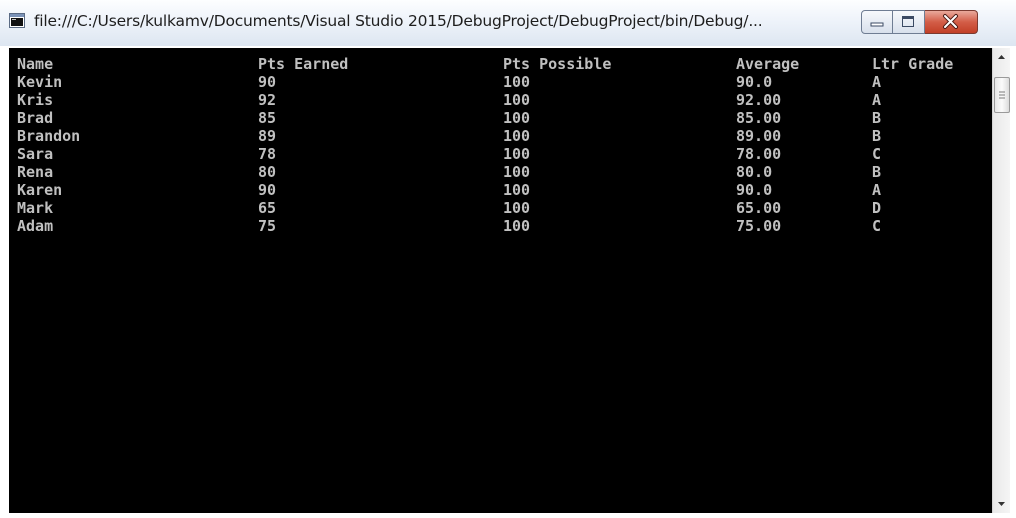 The image size is (1016, 518). I want to click on close-button, so click(951, 22).